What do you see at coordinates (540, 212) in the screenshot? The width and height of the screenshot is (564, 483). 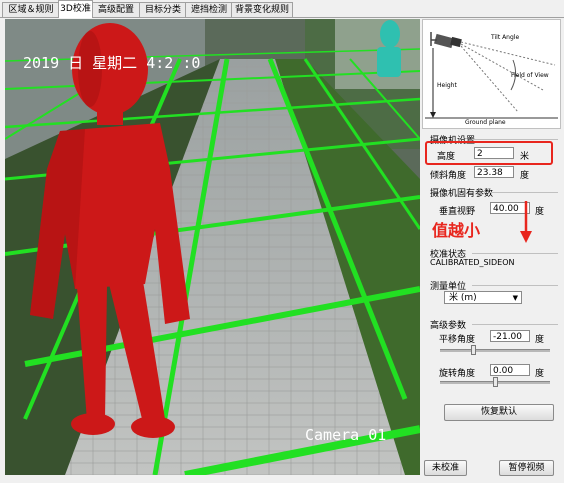 I see `fov-unit: 度` at bounding box center [540, 212].